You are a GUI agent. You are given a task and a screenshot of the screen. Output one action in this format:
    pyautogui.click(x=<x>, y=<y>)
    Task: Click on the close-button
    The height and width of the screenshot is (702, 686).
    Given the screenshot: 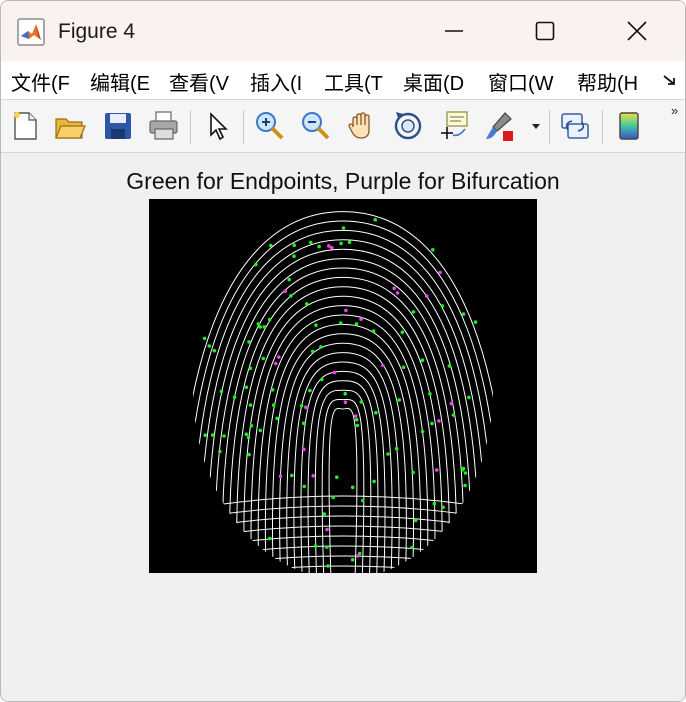 What is the action you would take?
    pyautogui.click(x=637, y=31)
    